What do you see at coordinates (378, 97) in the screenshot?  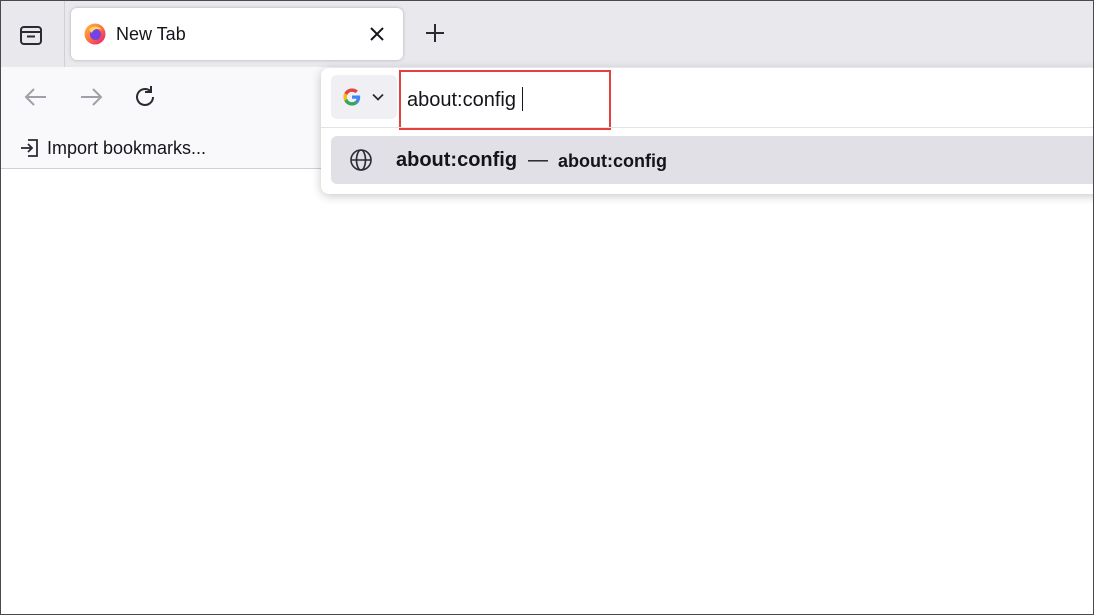 I see `chevron-down-icon` at bounding box center [378, 97].